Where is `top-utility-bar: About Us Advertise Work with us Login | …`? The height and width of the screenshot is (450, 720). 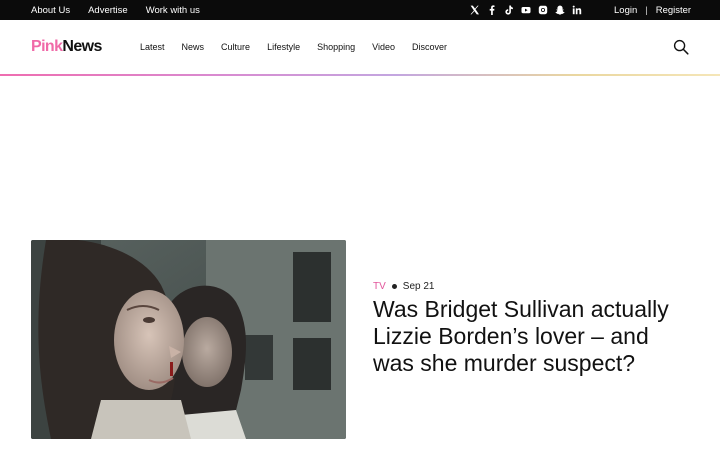
top-utility-bar: About Us Advertise Work with us Login | … is located at coordinates (360, 10).